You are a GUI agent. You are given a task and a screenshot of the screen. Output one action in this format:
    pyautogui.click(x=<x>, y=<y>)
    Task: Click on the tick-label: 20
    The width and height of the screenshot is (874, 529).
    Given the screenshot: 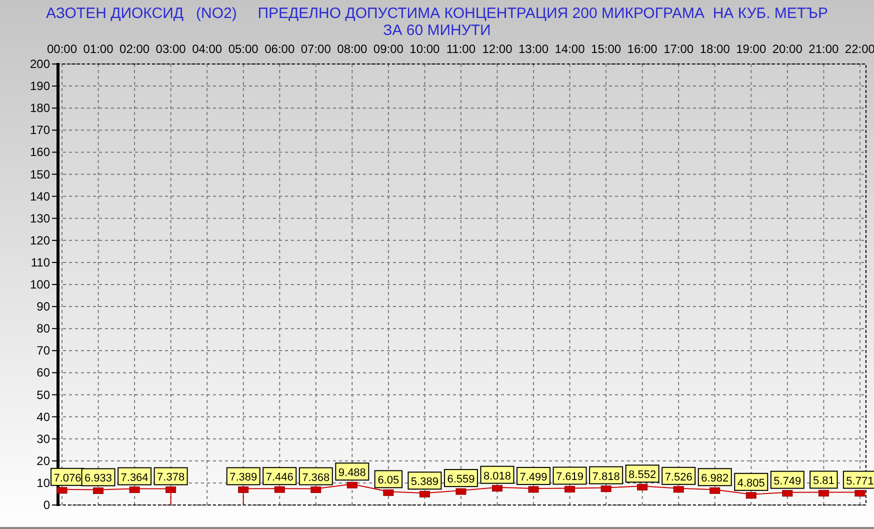 What is the action you would take?
    pyautogui.click(x=43, y=461)
    